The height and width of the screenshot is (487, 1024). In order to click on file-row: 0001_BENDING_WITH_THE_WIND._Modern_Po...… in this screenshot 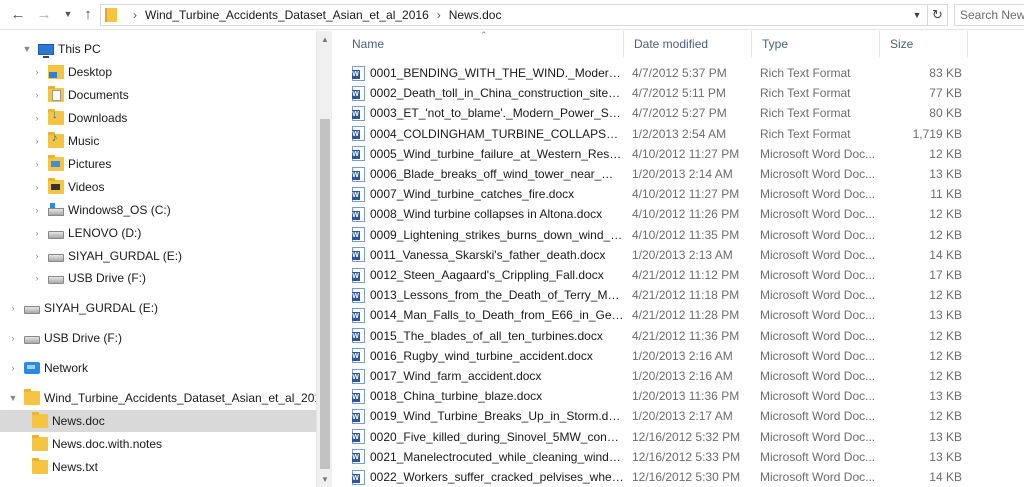, I will do `click(683, 73)`.